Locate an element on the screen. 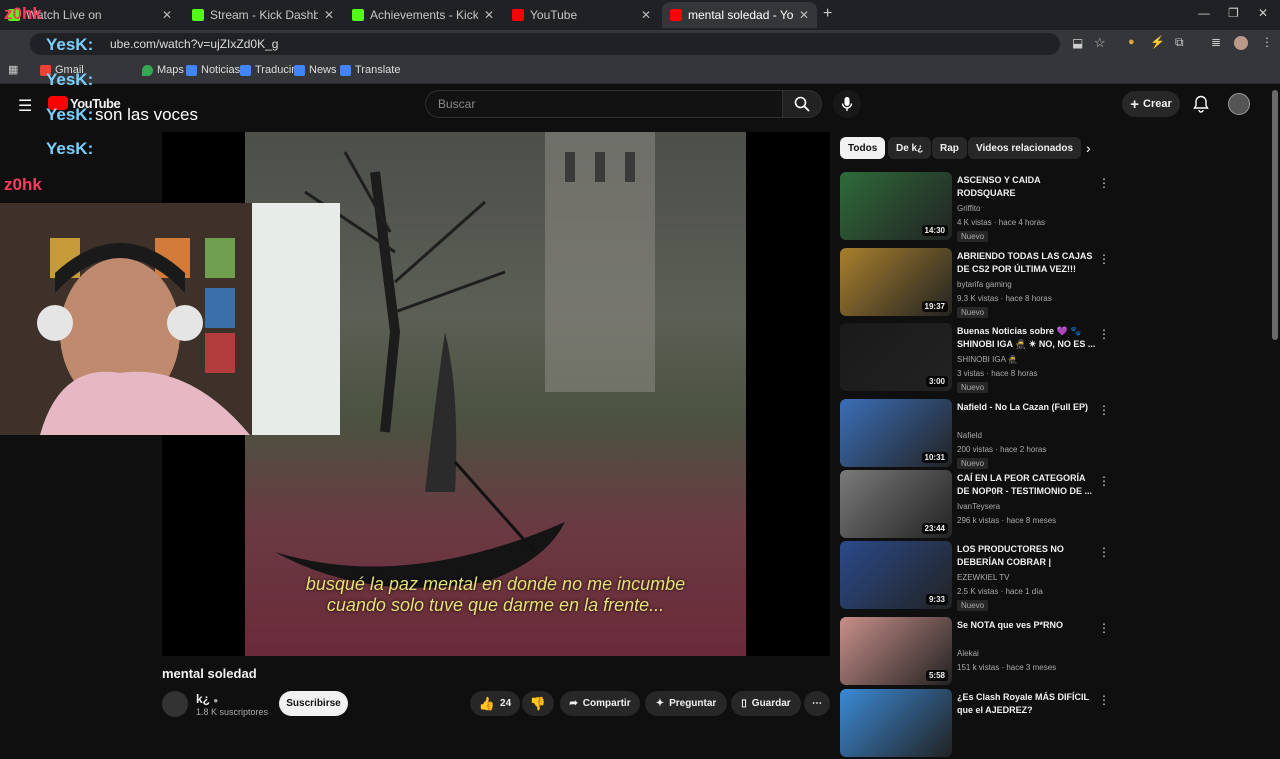 This screenshot has width=1280, height=759. video-thumbnail: 23:44 is located at coordinates (896, 504).